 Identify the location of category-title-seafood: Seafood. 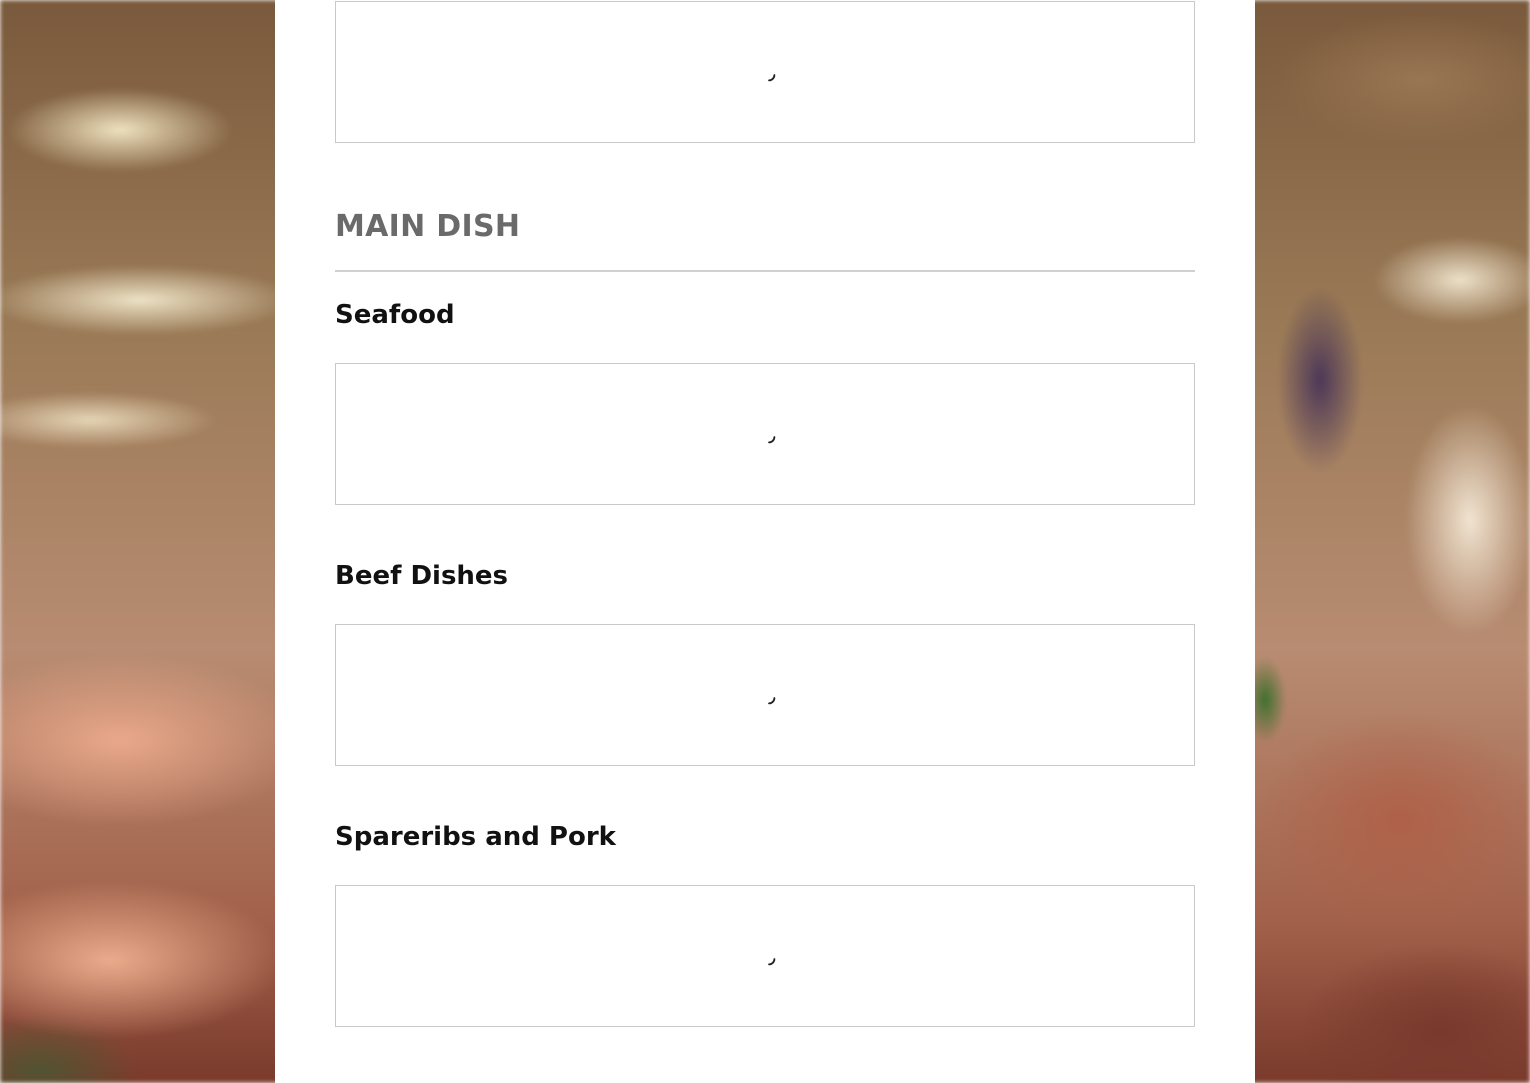
(395, 315).